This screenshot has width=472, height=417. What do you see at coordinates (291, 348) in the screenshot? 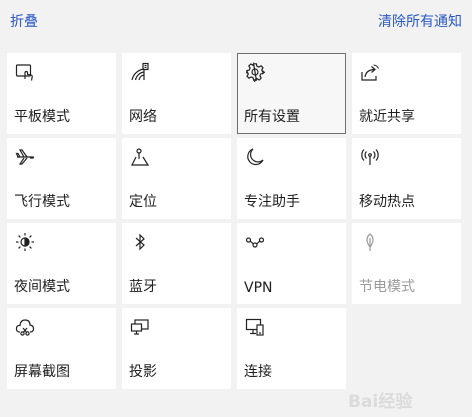
I see `tile-connect: 连接` at bounding box center [291, 348].